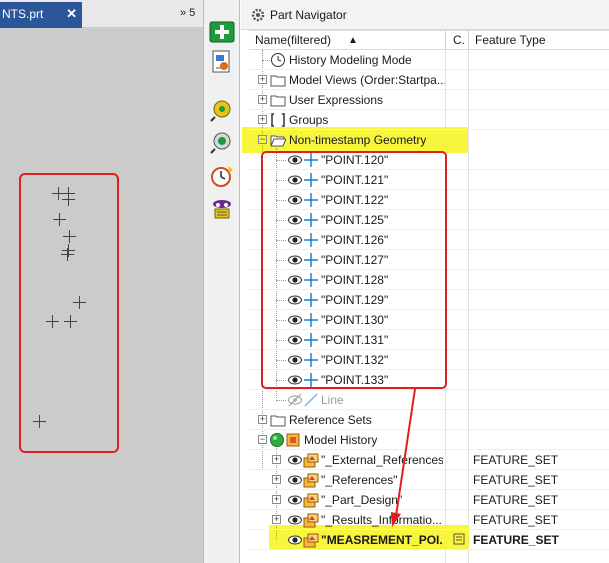 The width and height of the screenshot is (609, 563). Describe the element at coordinates (187, 13) in the screenshot. I see `tab-overflow-button: » 5` at that location.